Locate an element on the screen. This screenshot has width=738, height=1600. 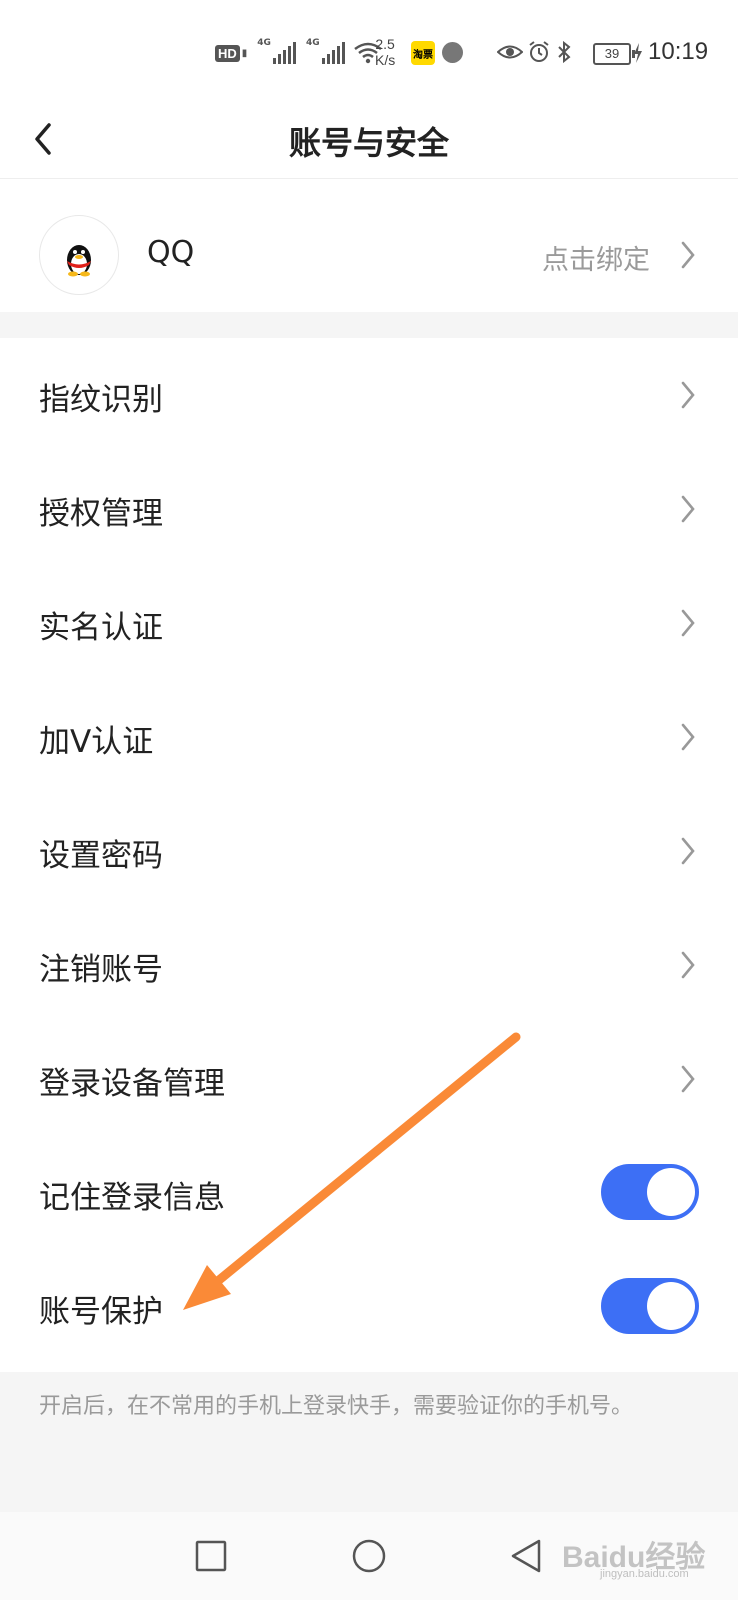
page-title: 账号与安全 is located at coordinates (368, 143).